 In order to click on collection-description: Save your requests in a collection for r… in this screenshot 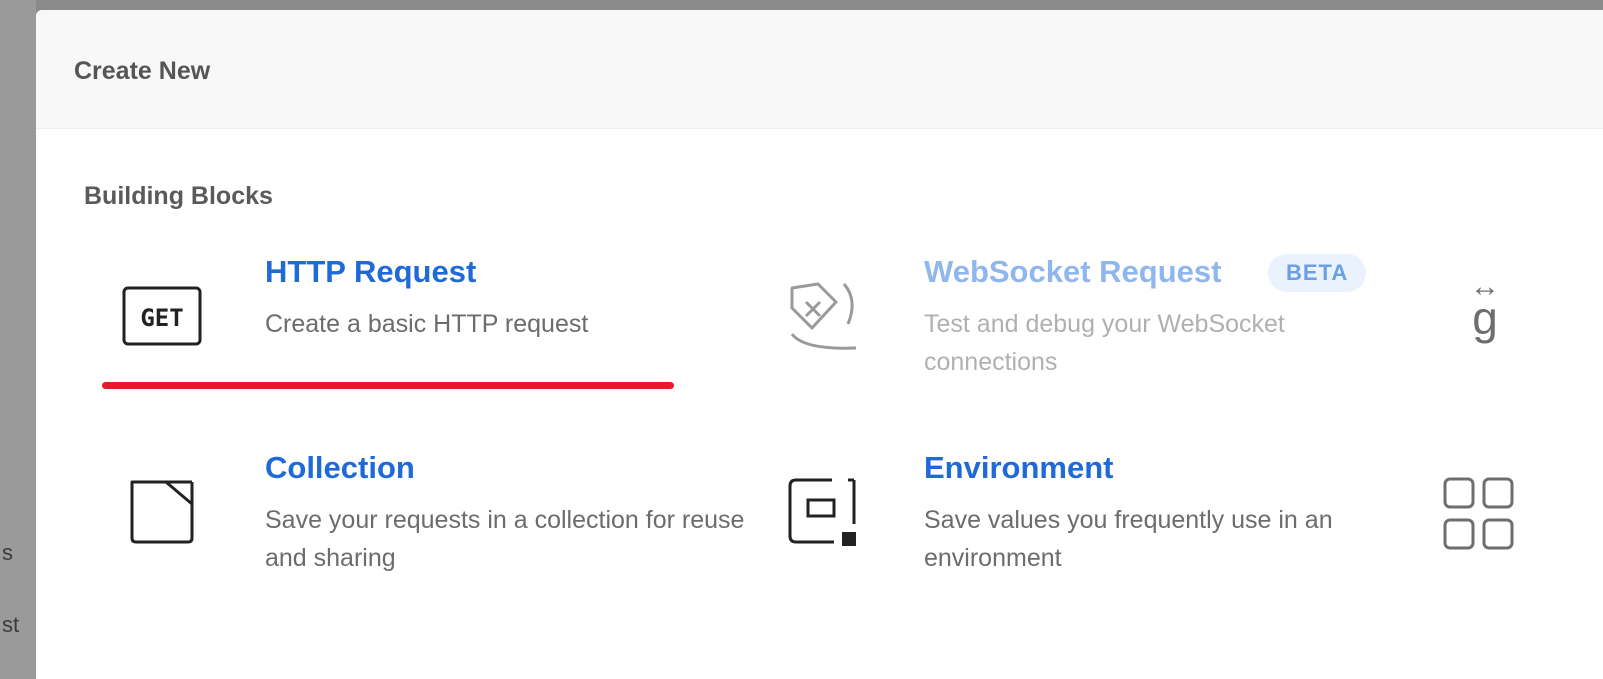, I will do `click(505, 539)`.